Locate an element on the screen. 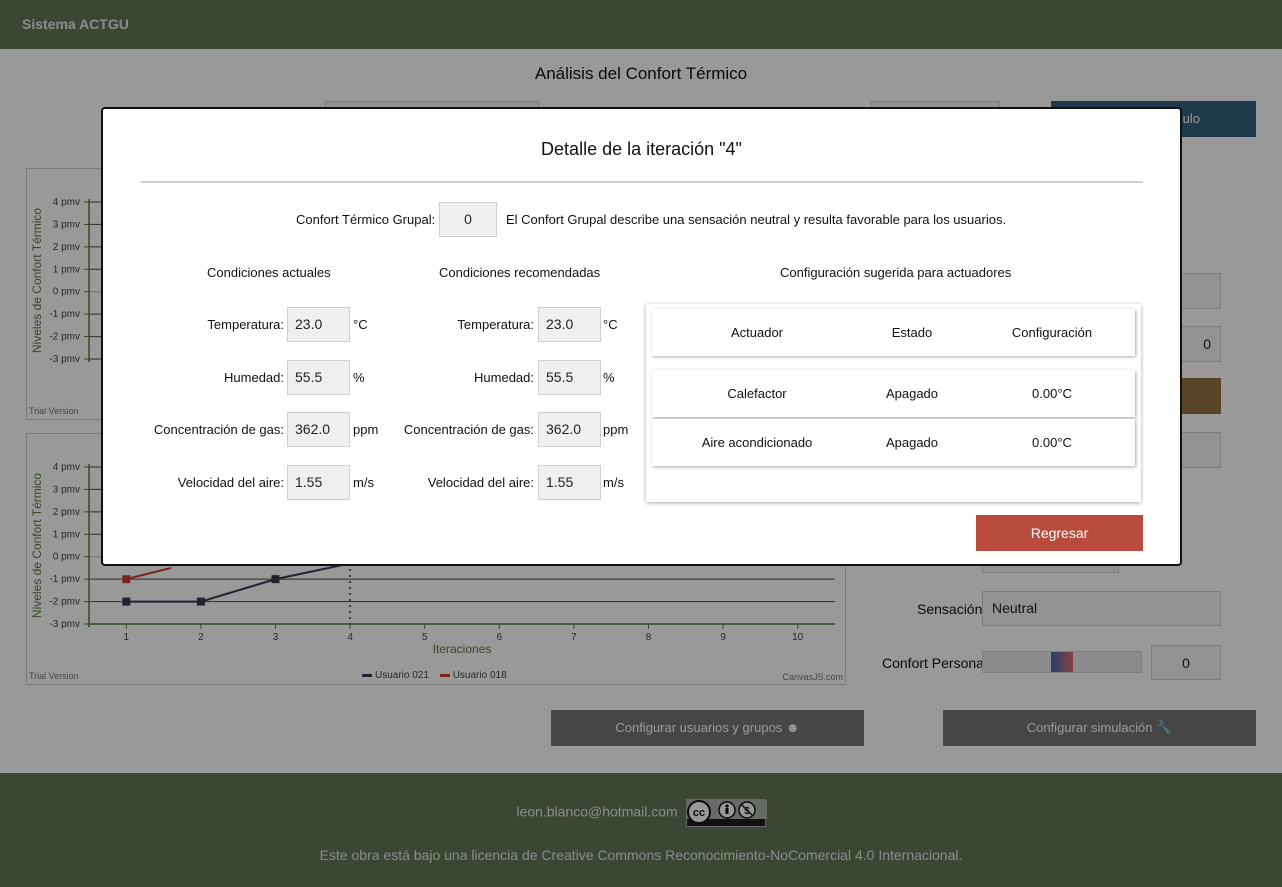 The height and width of the screenshot is (887, 1282). rec-temp-value: 23.0 is located at coordinates (560, 324).